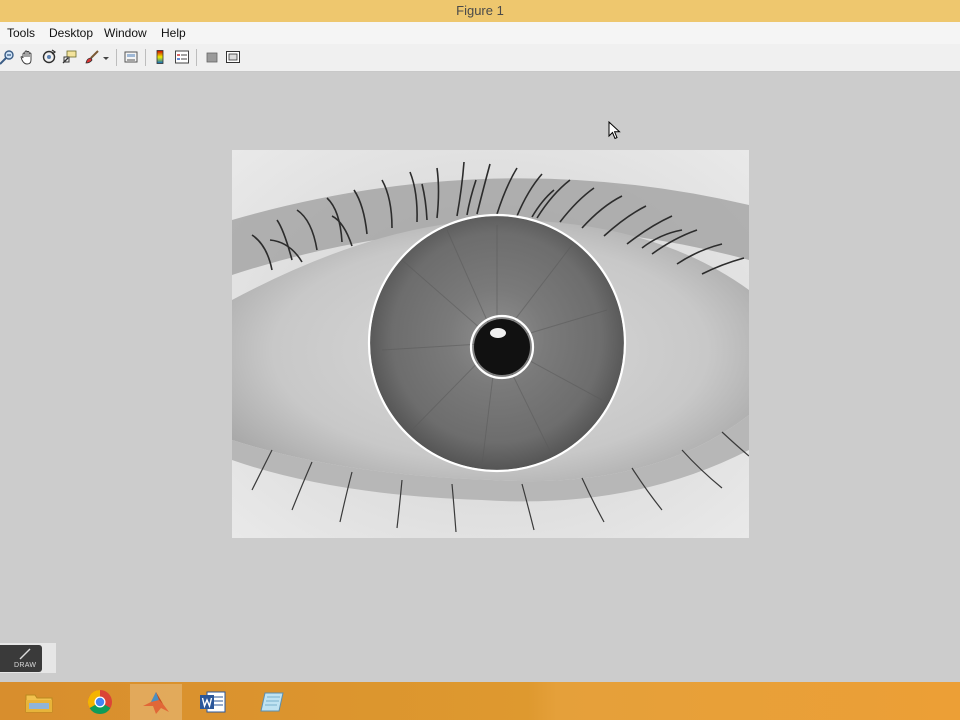  What do you see at coordinates (25, 665) in the screenshot?
I see `draw-label: DRAW` at bounding box center [25, 665].